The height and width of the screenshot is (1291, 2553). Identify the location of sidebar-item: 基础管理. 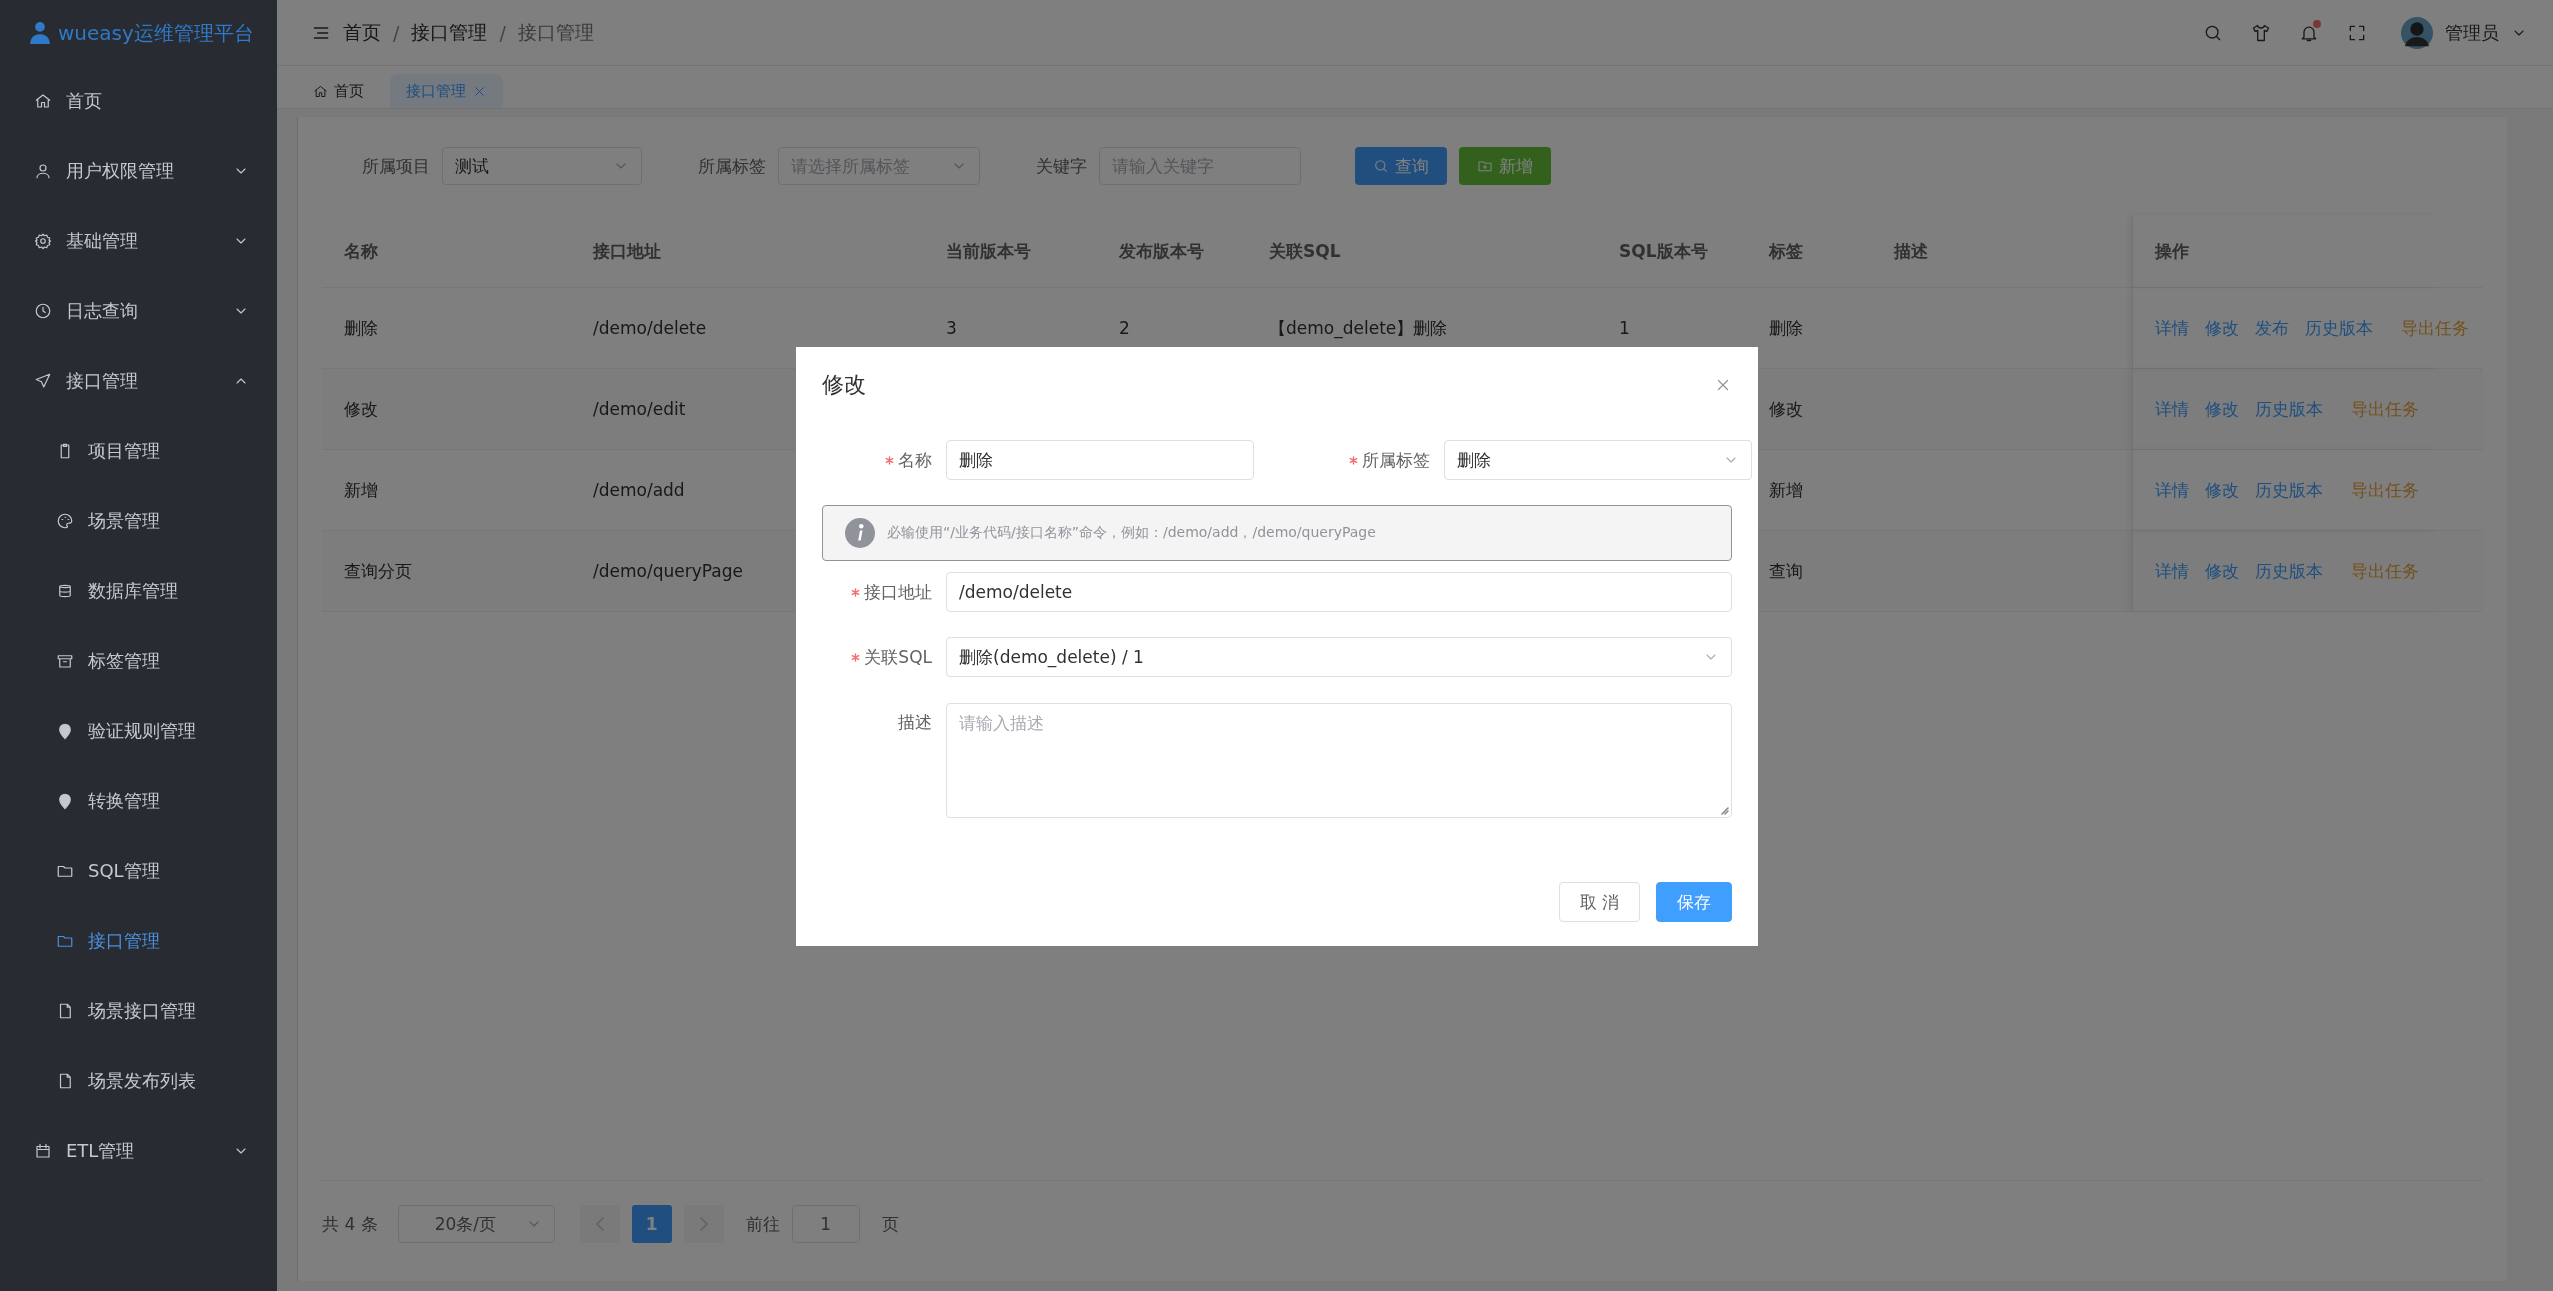
(138, 241).